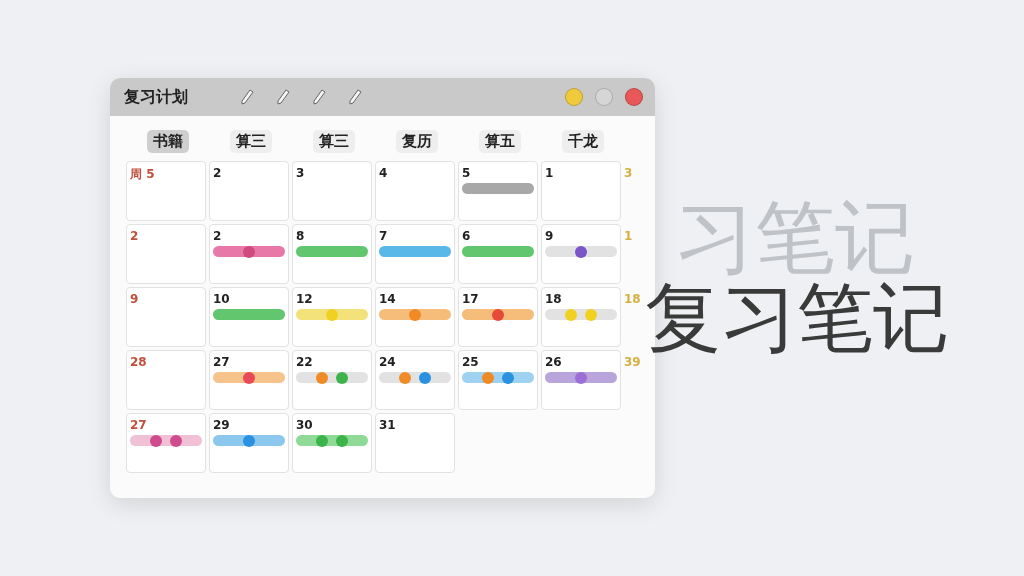 The height and width of the screenshot is (576, 1024). What do you see at coordinates (634, 97) in the screenshot?
I see `close-button` at bounding box center [634, 97].